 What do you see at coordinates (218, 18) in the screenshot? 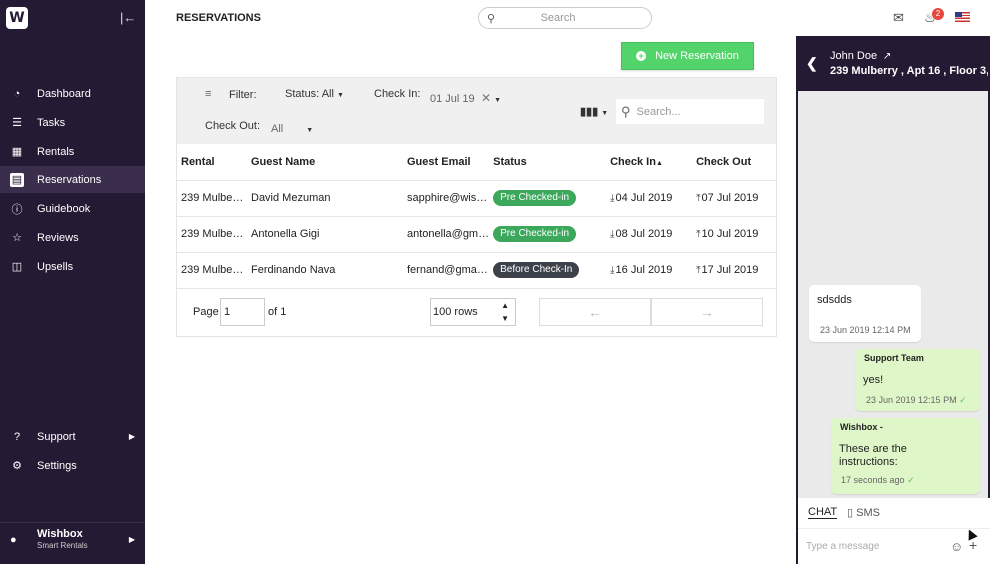
I see `page-title: RESERVATIONS` at bounding box center [218, 18].